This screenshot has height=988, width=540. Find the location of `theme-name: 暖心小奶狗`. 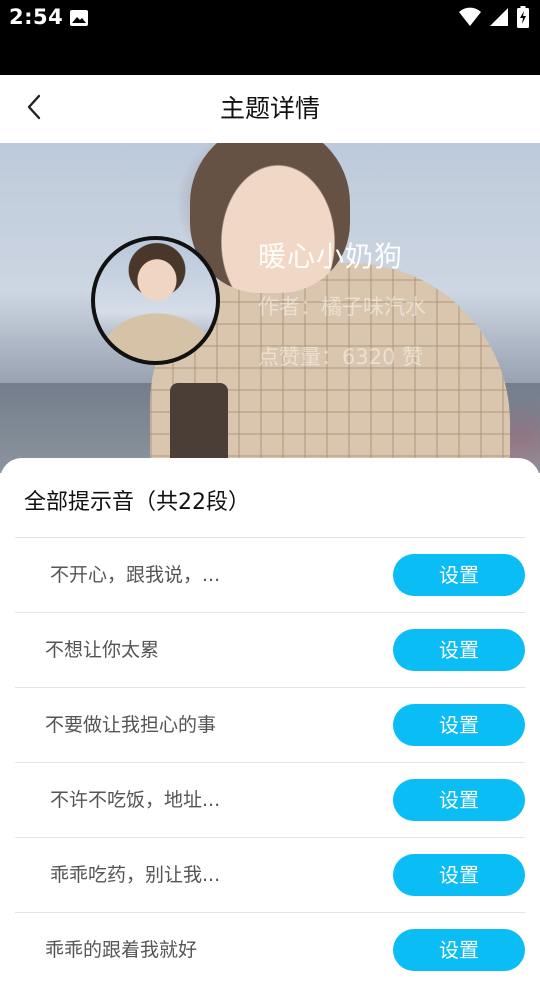

theme-name: 暖心小奶狗 is located at coordinates (331, 256).